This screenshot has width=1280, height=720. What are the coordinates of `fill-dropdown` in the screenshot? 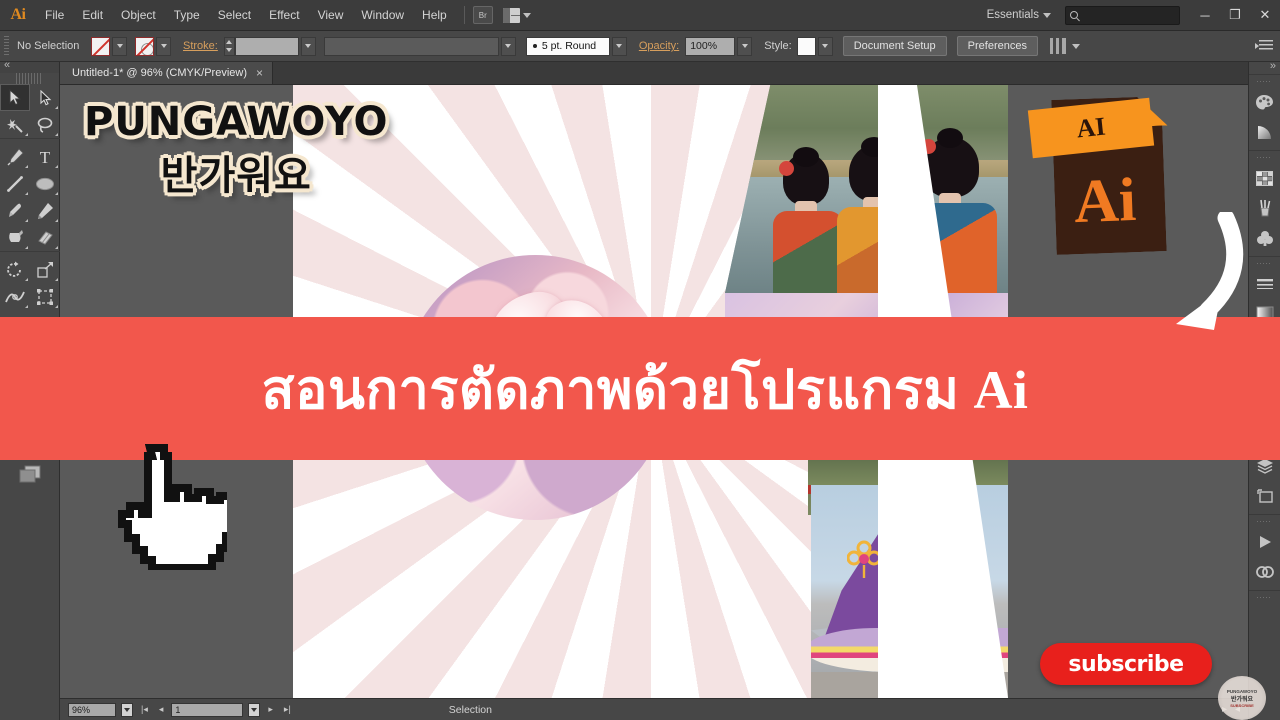 It's located at (119, 46).